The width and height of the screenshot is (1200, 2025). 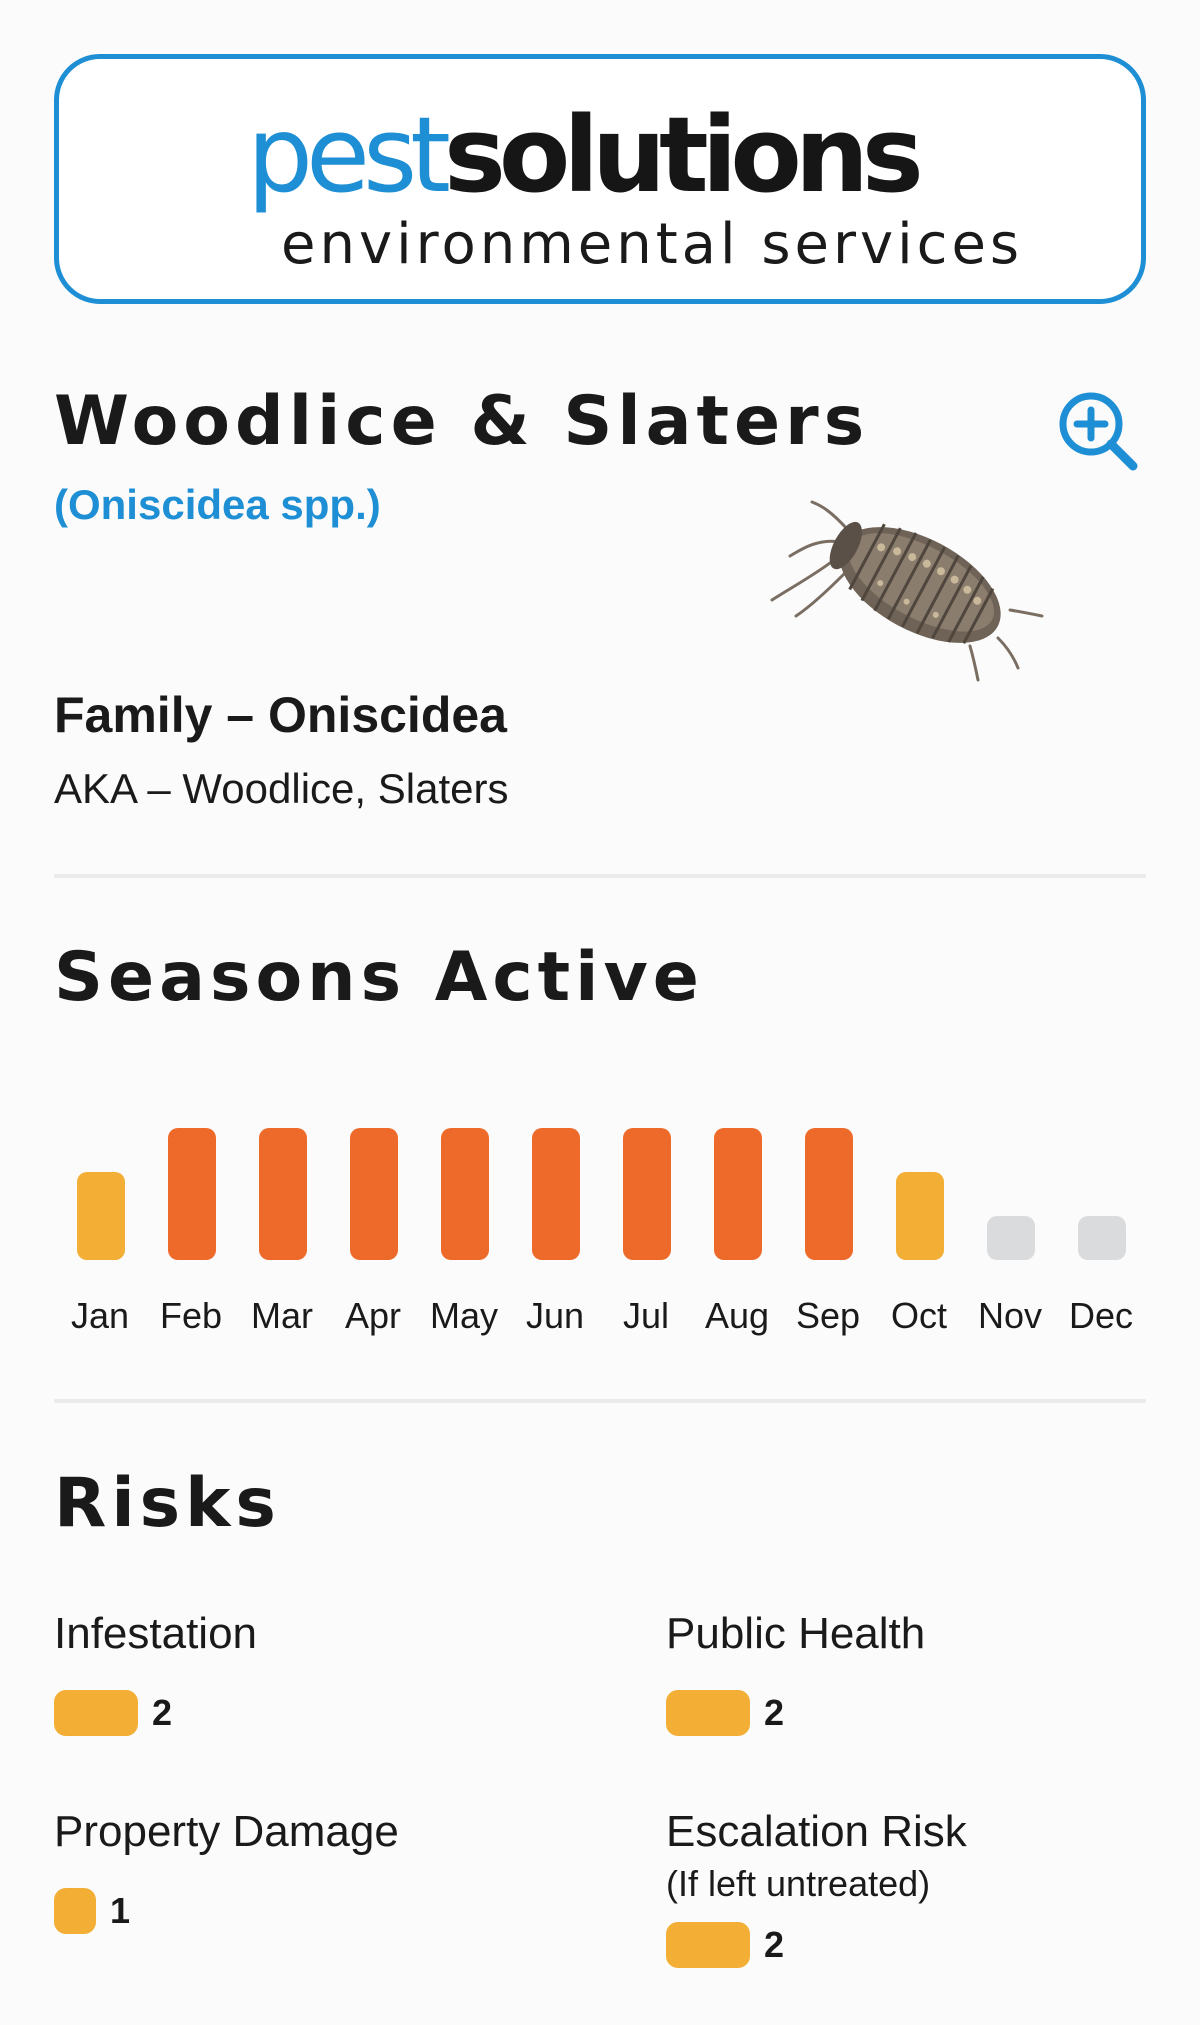 I want to click on logo-pest-text: pest, so click(x=349, y=155).